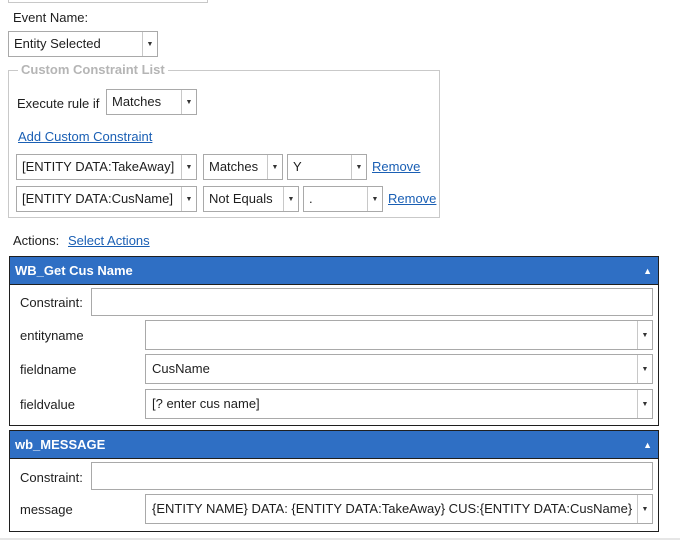 This screenshot has height=540, width=680. I want to click on constraint-field-dropdown: [ENTITY DATA:TakeAway] ▼, so click(106, 167).